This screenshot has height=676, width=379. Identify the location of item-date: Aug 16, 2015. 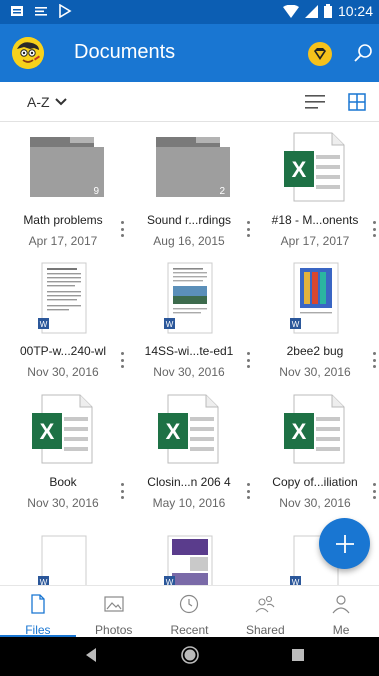
(189, 241).